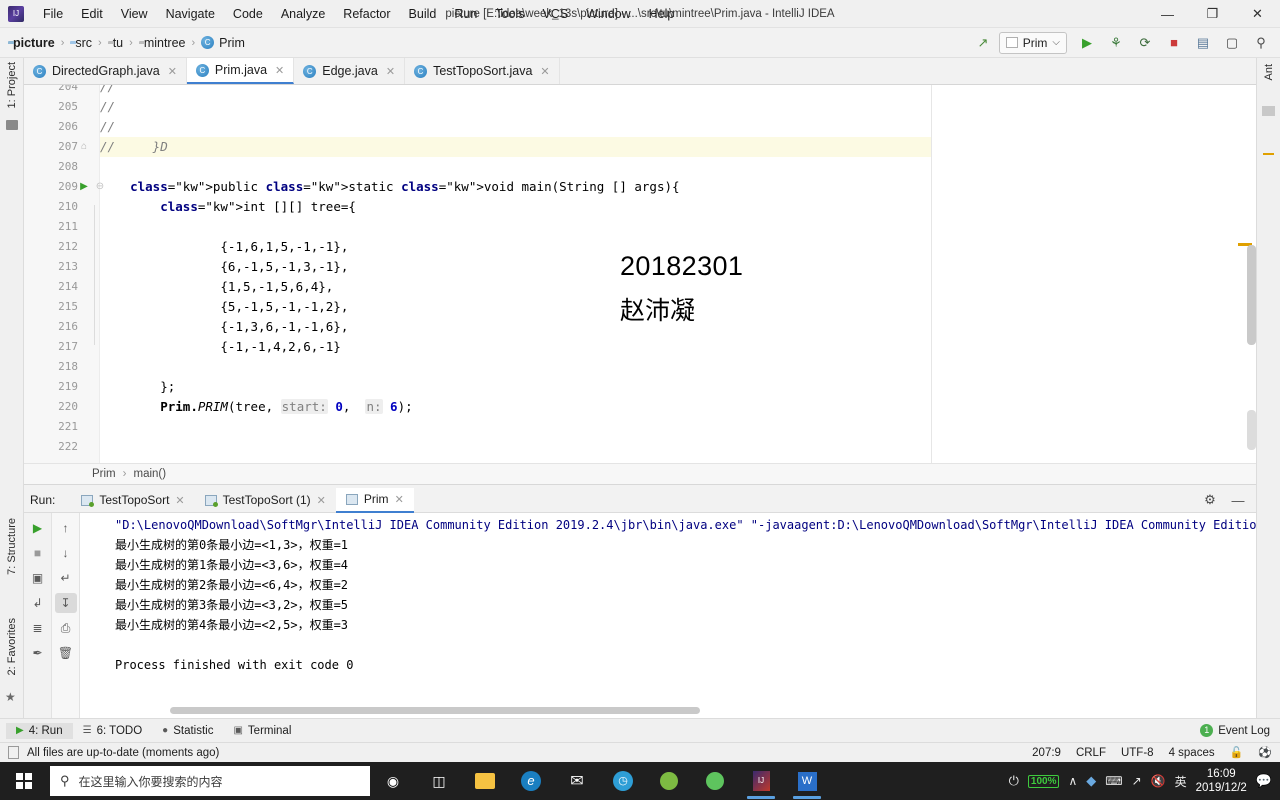  I want to click on editor-vertical-scrollbar, so click(1251, 295).